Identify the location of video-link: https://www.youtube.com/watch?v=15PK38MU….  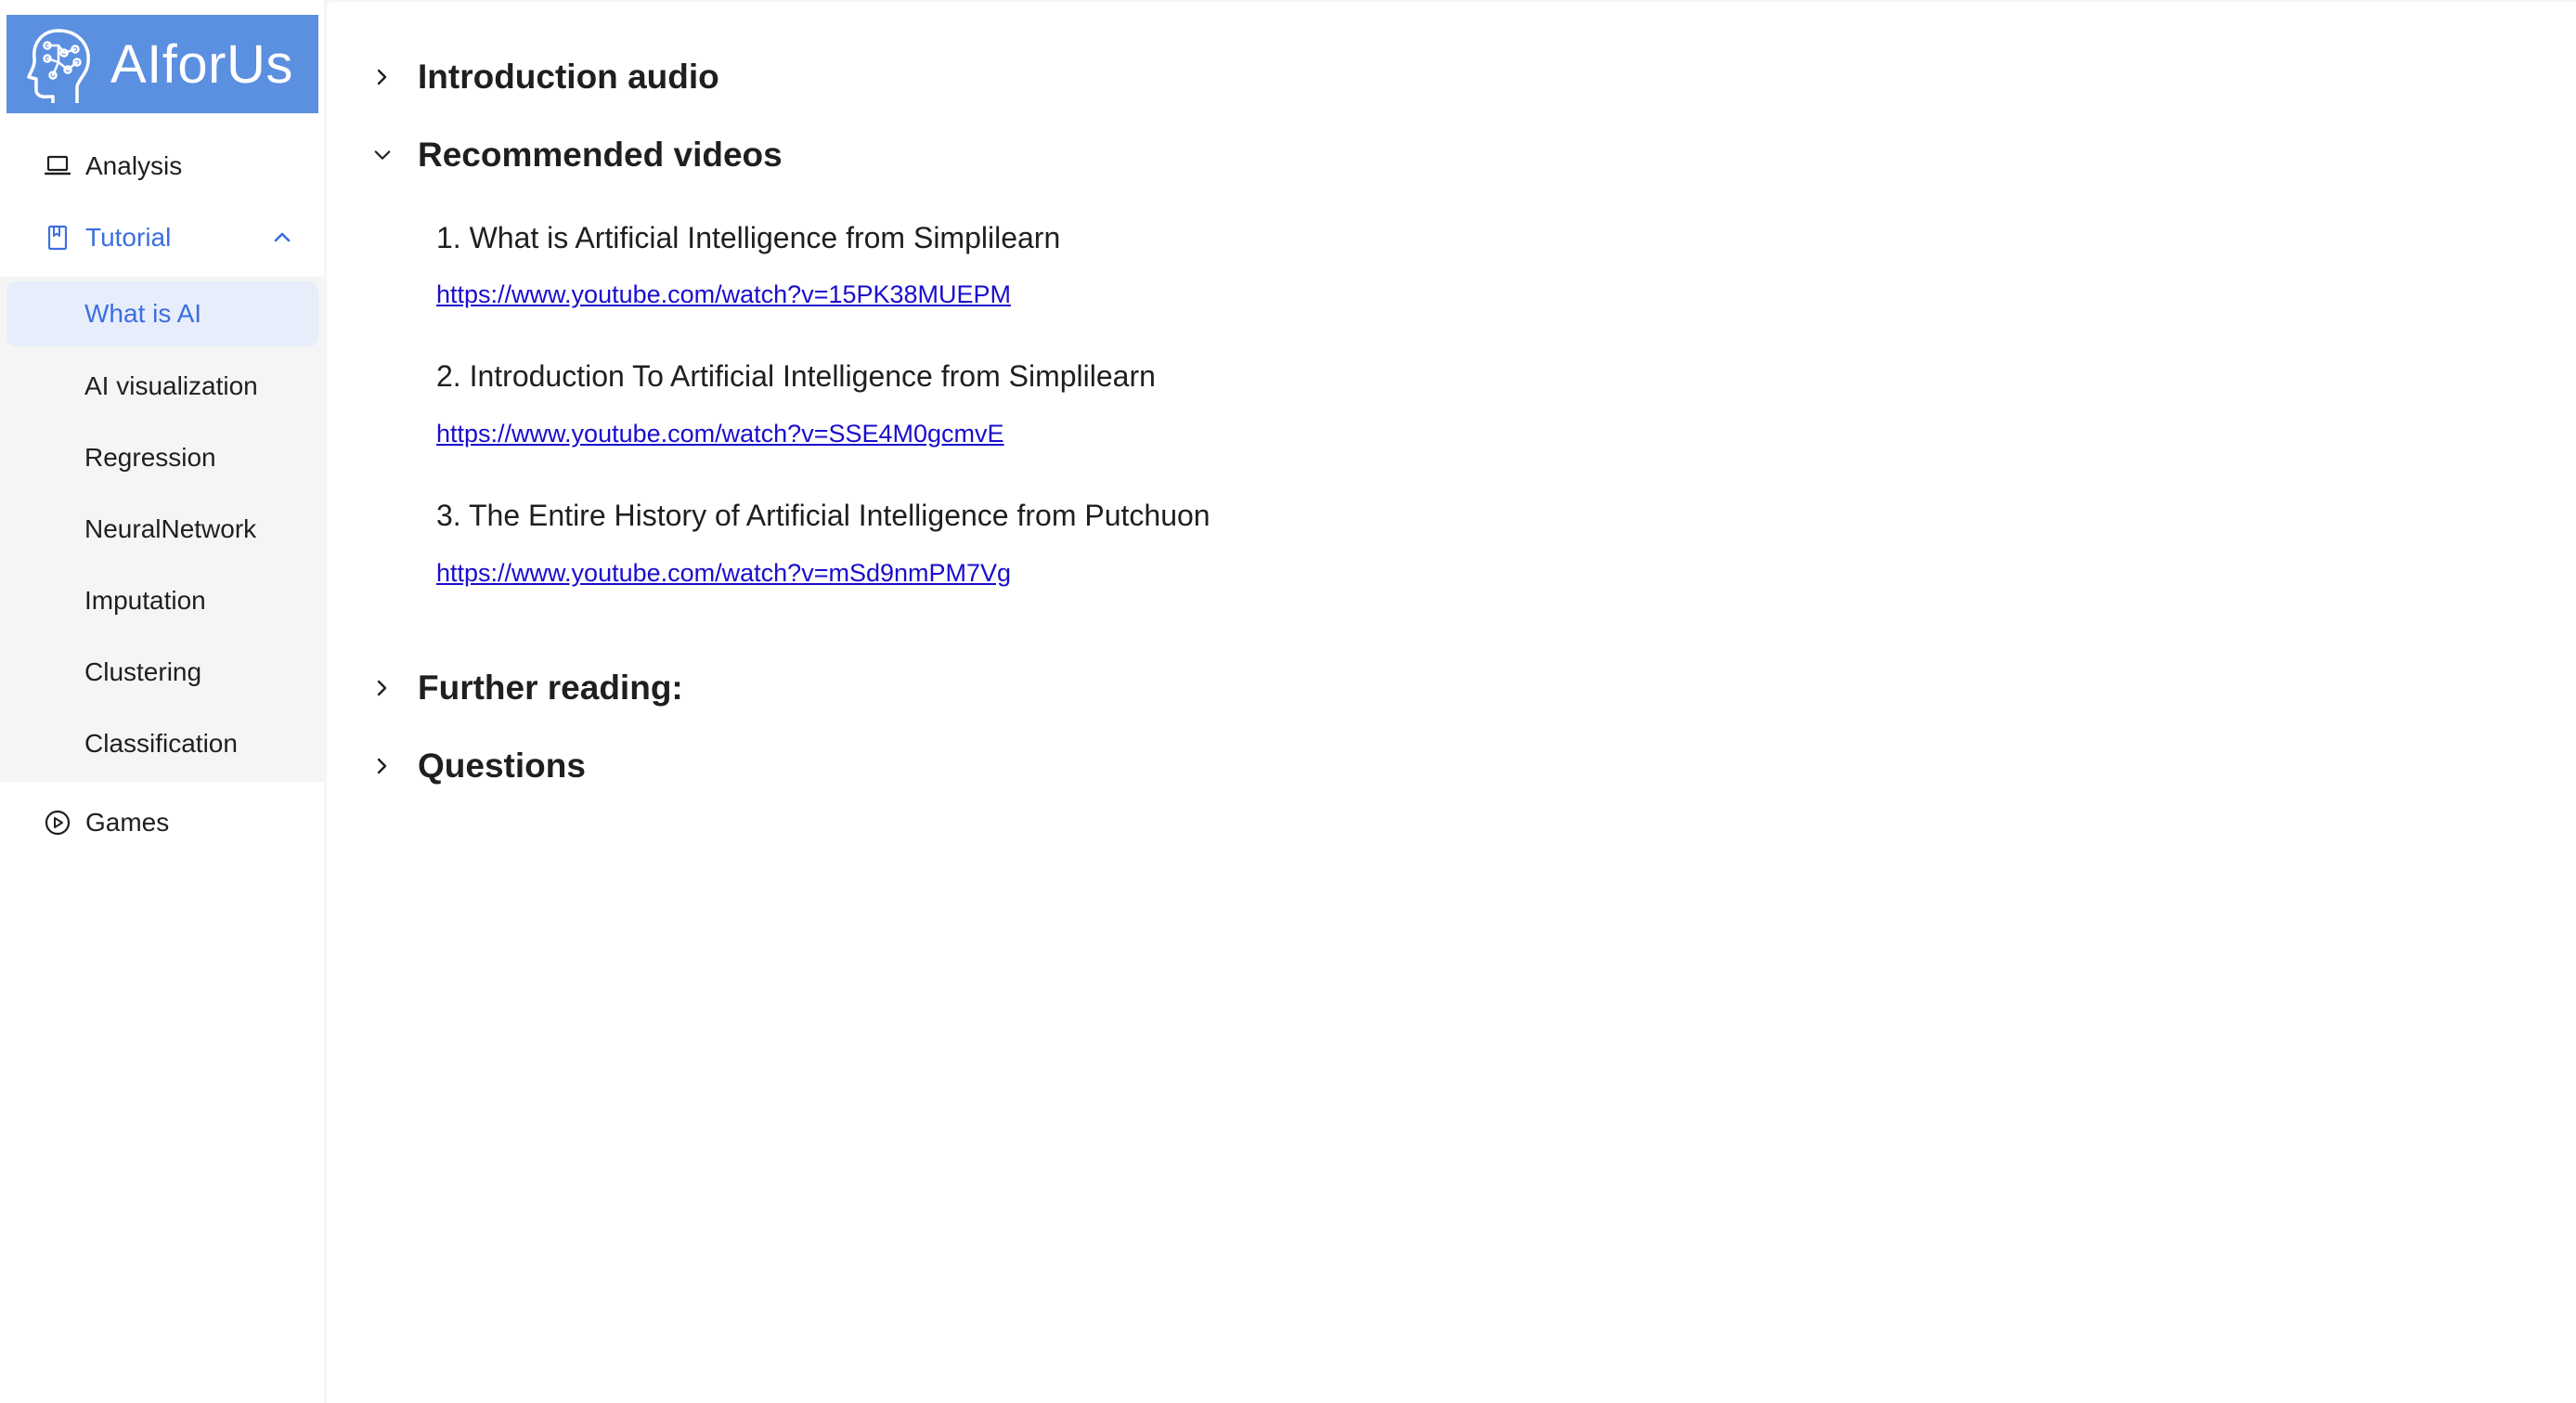
(723, 294).